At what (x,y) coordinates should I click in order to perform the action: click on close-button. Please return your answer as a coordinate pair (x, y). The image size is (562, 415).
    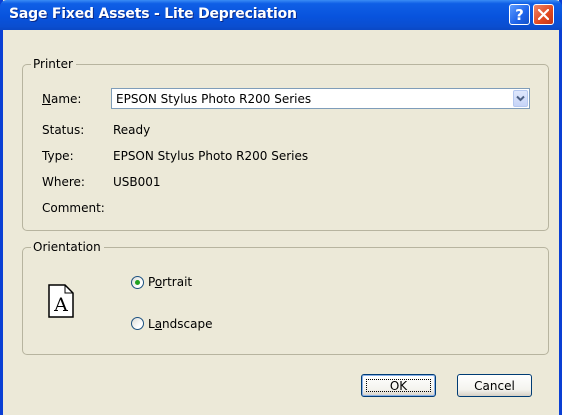
    Looking at the image, I should click on (543, 14).